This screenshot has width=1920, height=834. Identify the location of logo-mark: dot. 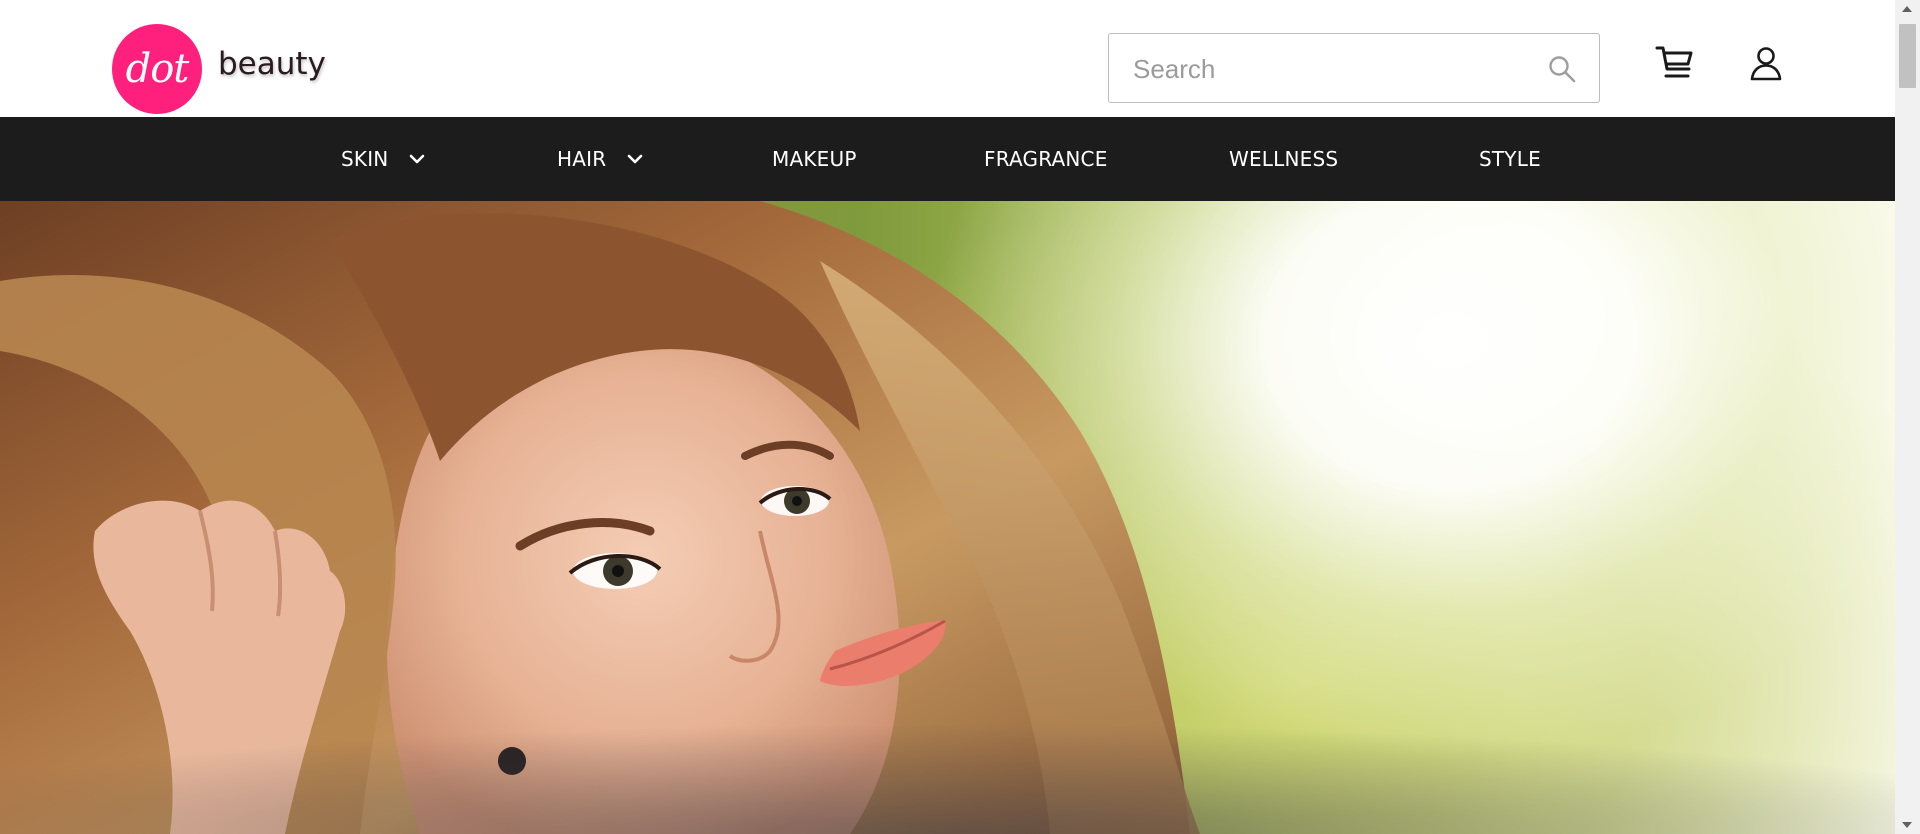
(157, 69).